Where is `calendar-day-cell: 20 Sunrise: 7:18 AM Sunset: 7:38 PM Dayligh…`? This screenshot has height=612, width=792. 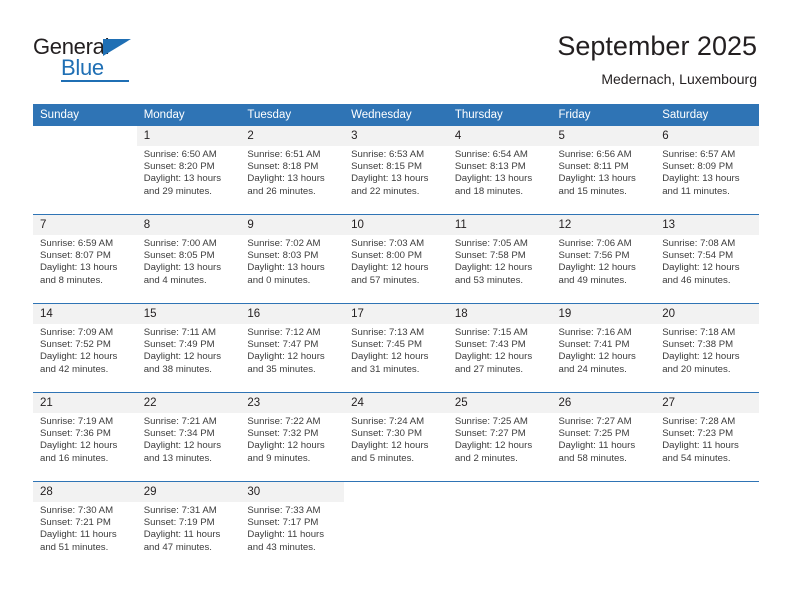
calendar-day-cell: 20 Sunrise: 7:18 AM Sunset: 7:38 PM Dayligh… is located at coordinates (707, 348).